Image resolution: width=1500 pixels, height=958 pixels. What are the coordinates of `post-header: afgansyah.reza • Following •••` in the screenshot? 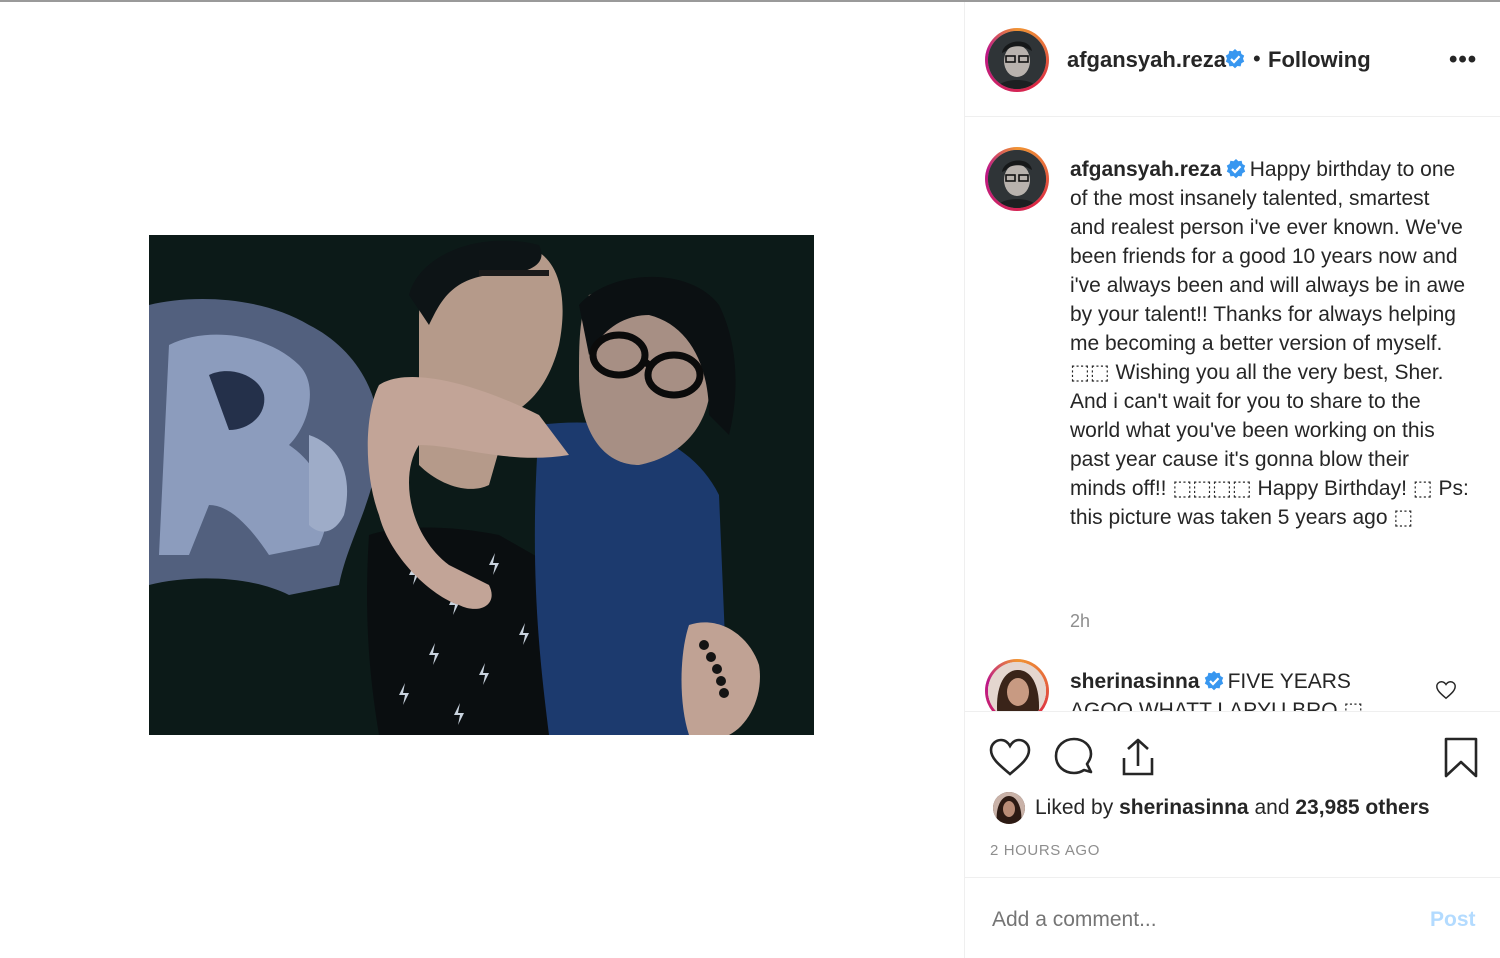 It's located at (1232, 59).